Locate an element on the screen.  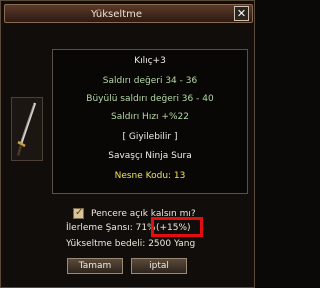
attack-value: Saldırı değeri 34 - 36 is located at coordinates (150, 81).